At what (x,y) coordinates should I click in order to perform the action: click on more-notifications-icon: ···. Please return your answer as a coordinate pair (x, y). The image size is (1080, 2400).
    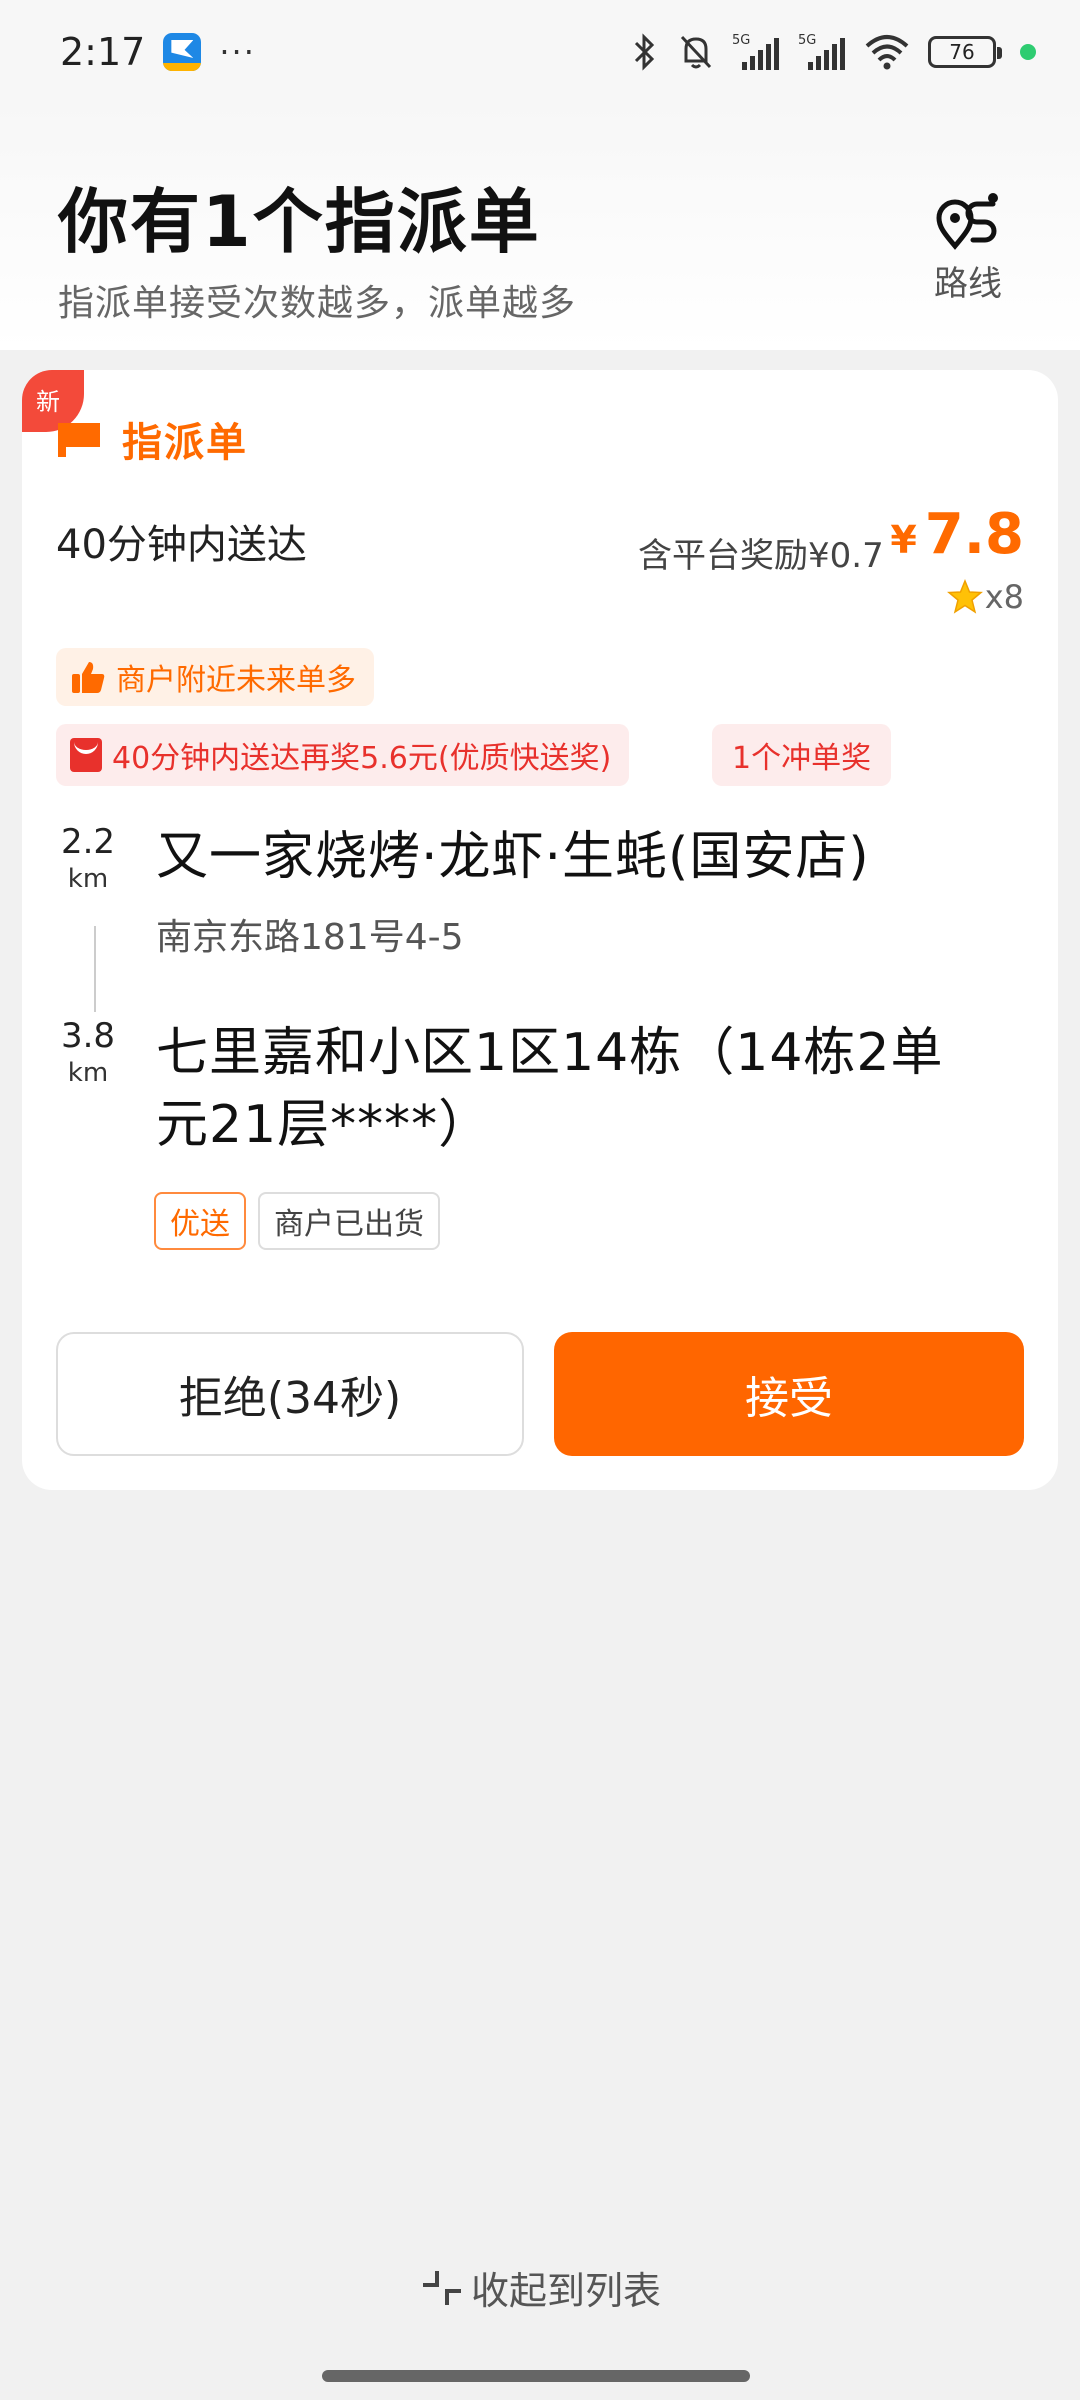
    Looking at the image, I should click on (237, 52).